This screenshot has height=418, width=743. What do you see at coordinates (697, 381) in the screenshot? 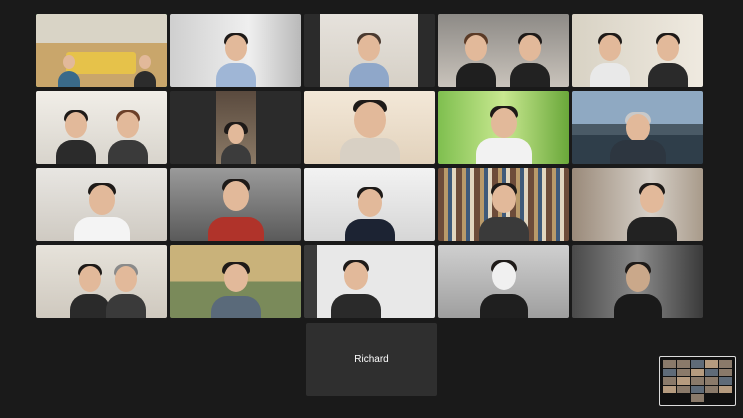
I see `mini-gallery-icon` at bounding box center [697, 381].